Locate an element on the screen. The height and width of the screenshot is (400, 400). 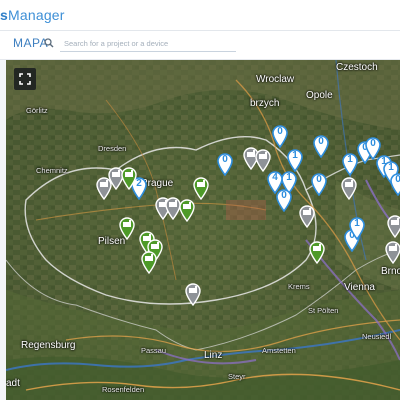
map-label-passau: Passau is located at coordinates (154, 350).